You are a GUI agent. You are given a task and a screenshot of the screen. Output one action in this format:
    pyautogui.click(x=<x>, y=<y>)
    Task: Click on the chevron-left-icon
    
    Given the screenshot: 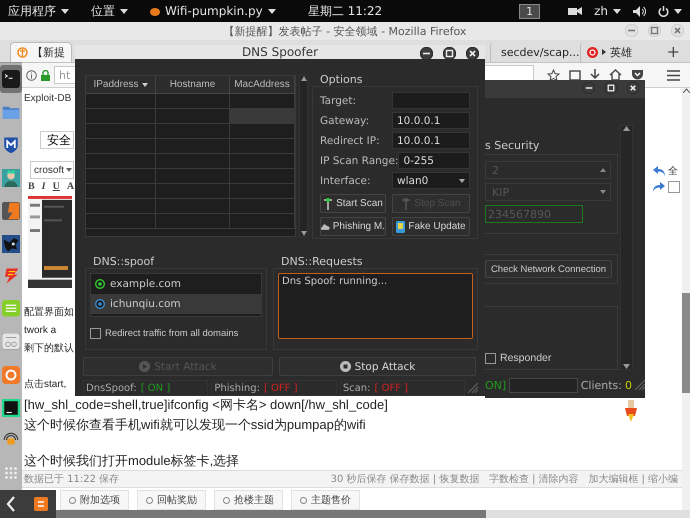 What is the action you would take?
    pyautogui.click(x=11, y=504)
    